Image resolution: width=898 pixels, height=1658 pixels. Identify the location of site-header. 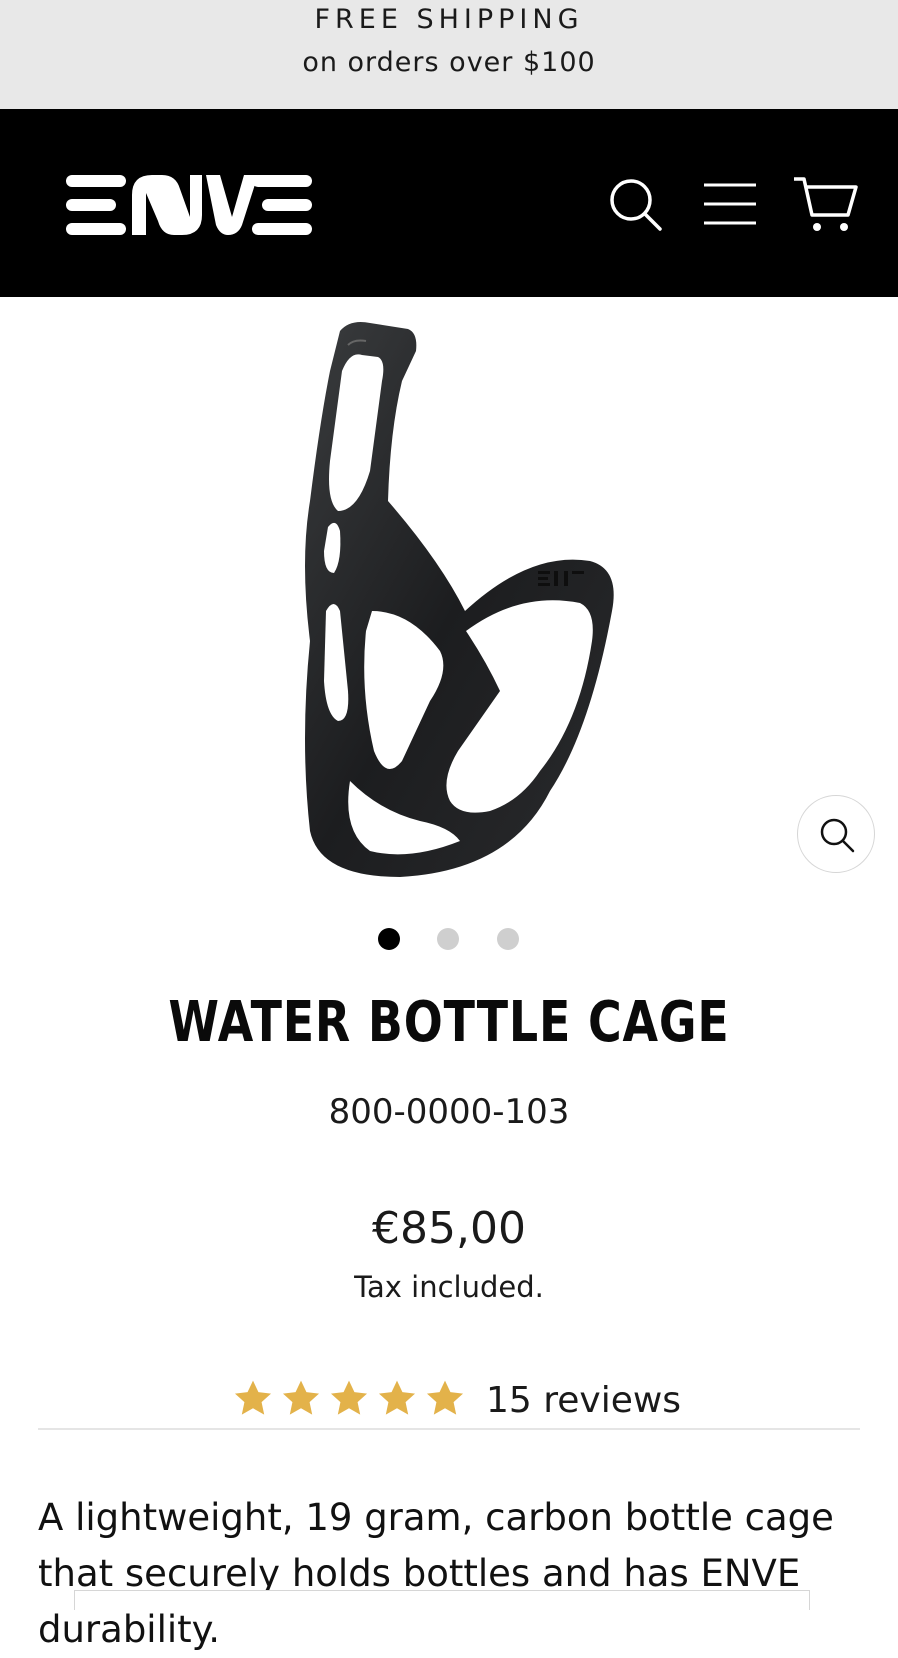
(449, 203).